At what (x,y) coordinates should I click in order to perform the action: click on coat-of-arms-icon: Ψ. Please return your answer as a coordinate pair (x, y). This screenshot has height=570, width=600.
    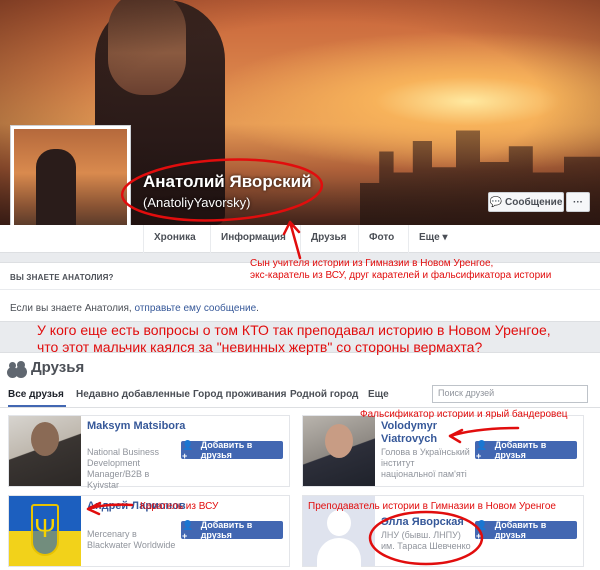
    Looking at the image, I should click on (45, 530).